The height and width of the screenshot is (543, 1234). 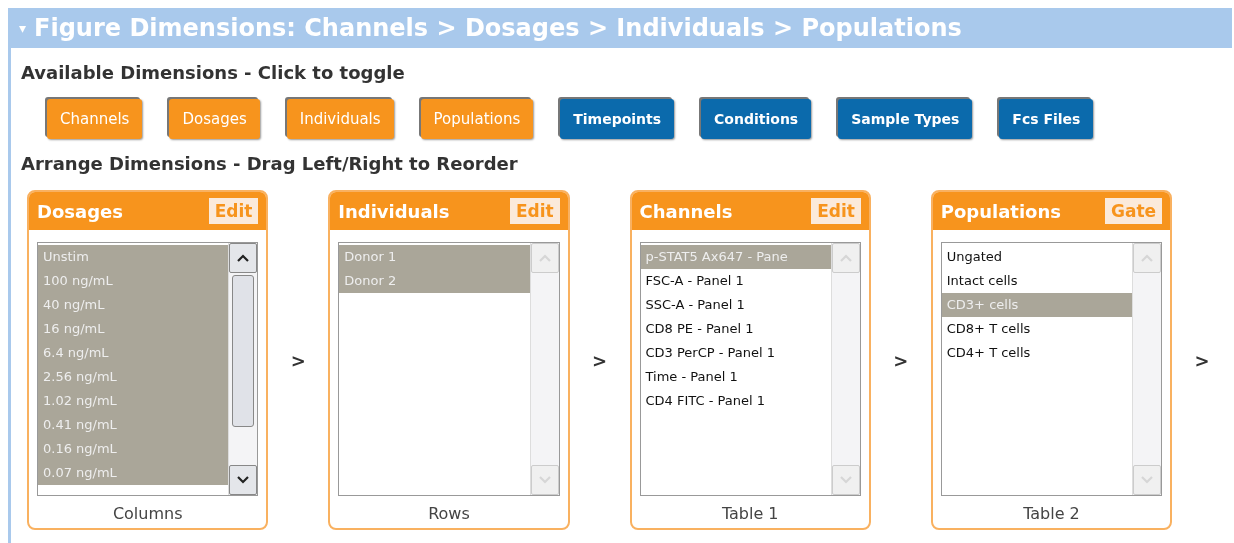 I want to click on list-item: 6.4 ng/mL, so click(x=133, y=353).